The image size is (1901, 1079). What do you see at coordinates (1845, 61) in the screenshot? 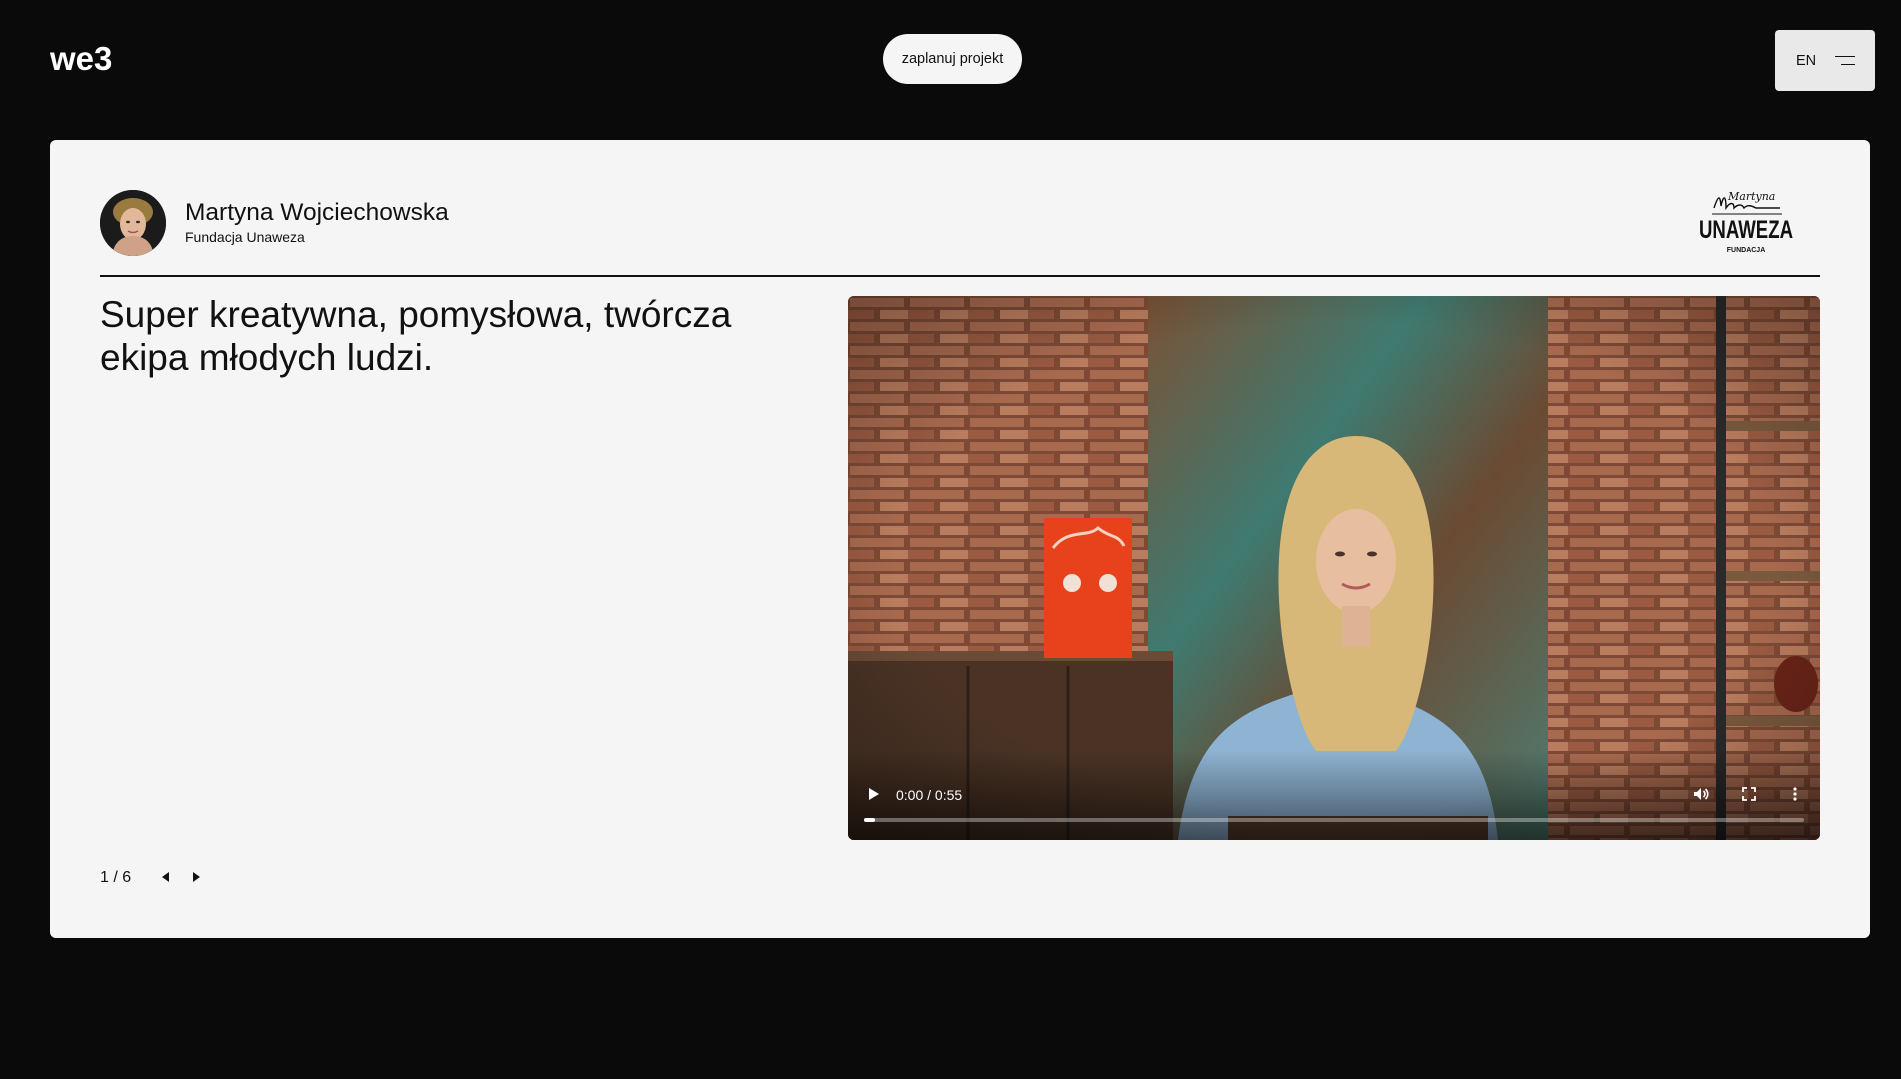
I see `hamburger-icon` at bounding box center [1845, 61].